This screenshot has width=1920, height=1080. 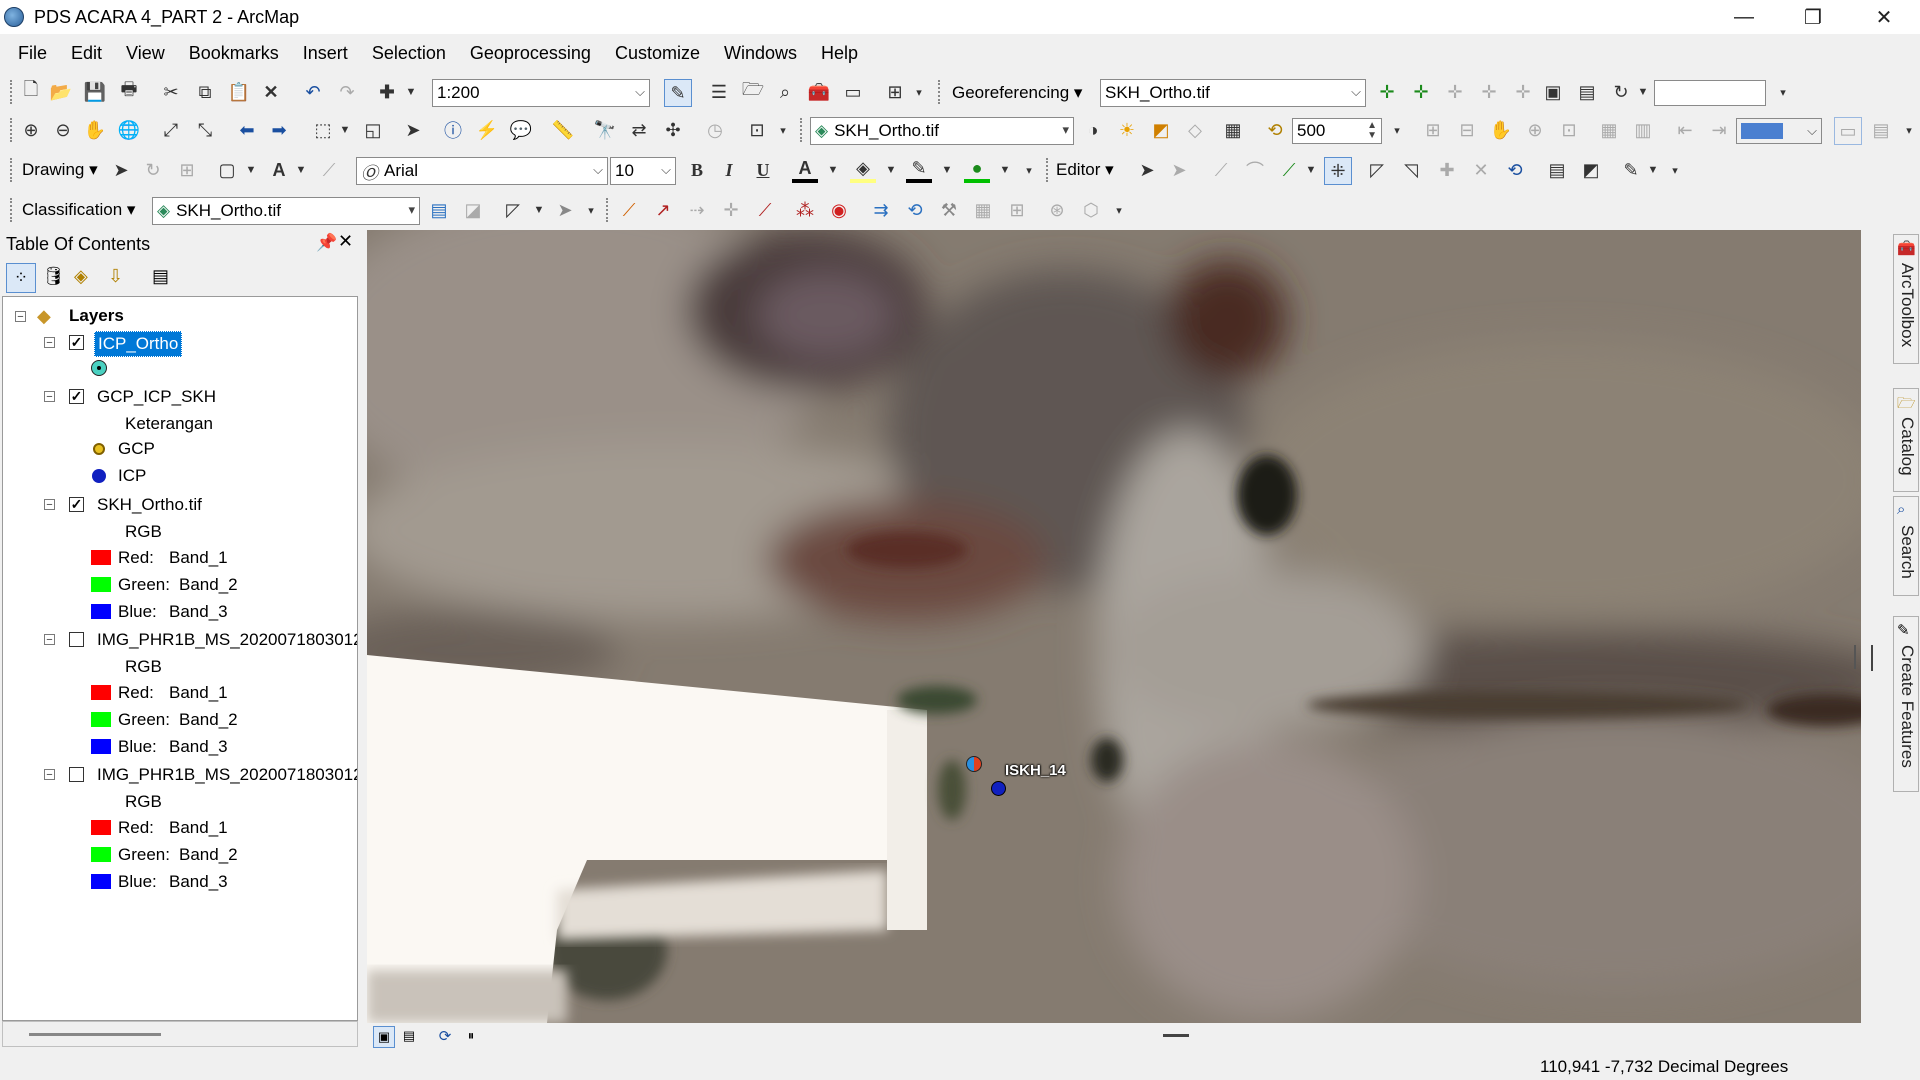 What do you see at coordinates (187, 170) in the screenshot?
I see `zoom-to-element-icon: ⊞` at bounding box center [187, 170].